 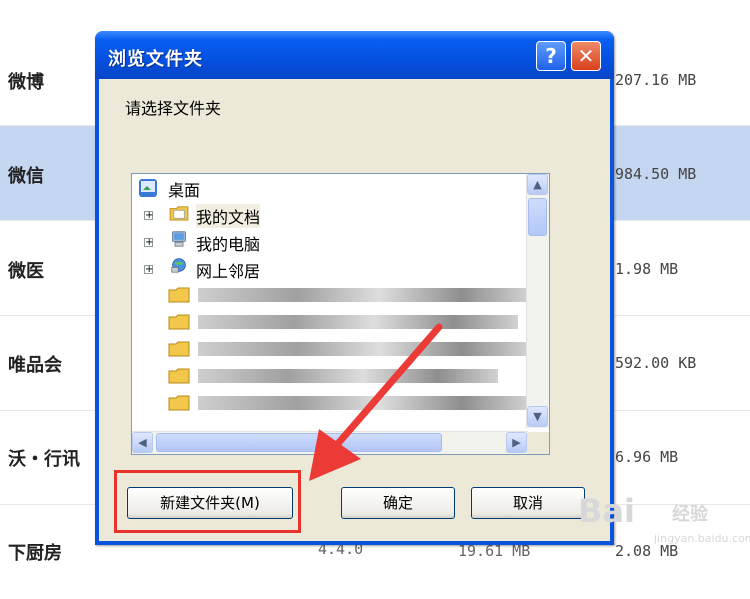 I want to click on cancel-button: 取消, so click(x=528, y=503).